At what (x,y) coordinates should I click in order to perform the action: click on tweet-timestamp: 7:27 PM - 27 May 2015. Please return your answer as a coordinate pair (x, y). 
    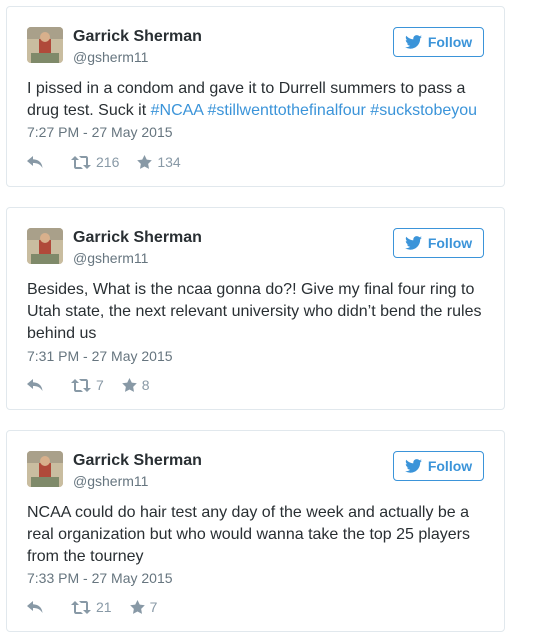
    Looking at the image, I should click on (100, 132).